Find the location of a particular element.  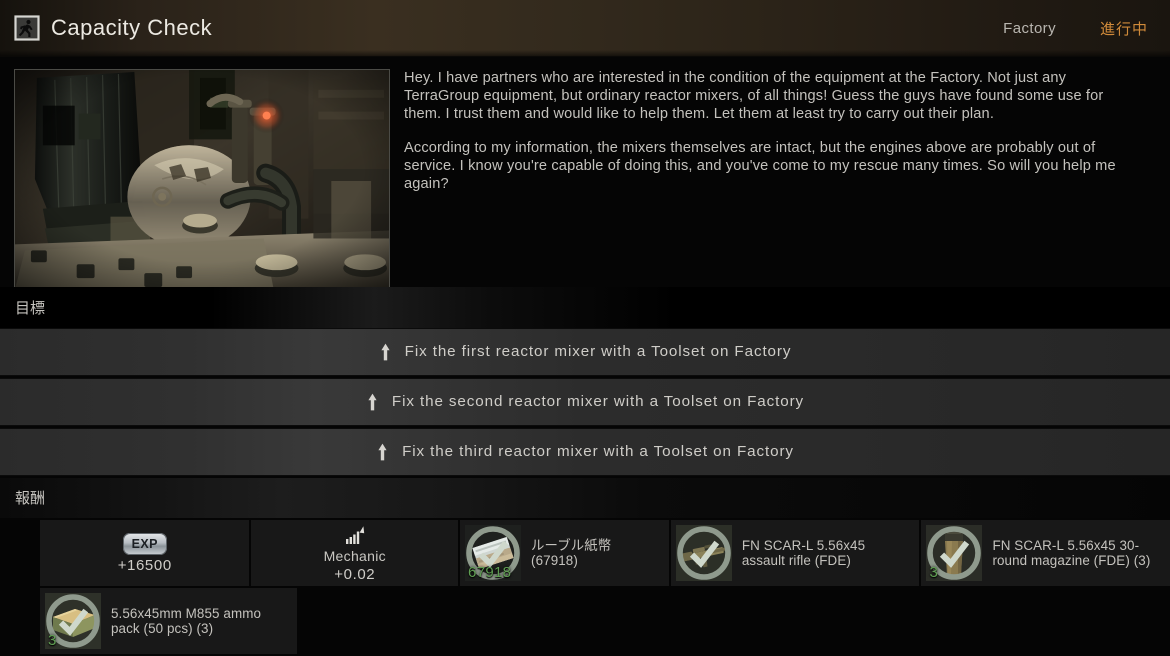

exp-badge-icon: EXP is located at coordinates (144, 543).